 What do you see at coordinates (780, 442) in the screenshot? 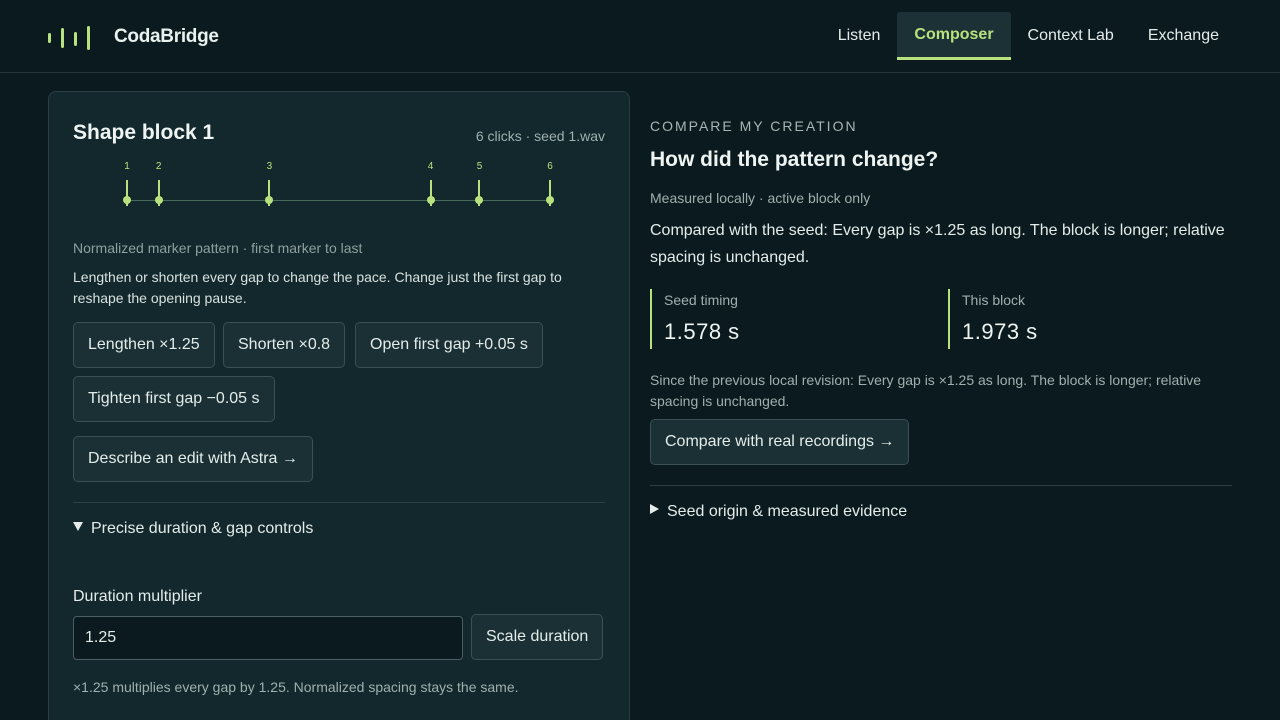
I see `compare-recordings-button: Compare with real recordings →` at bounding box center [780, 442].